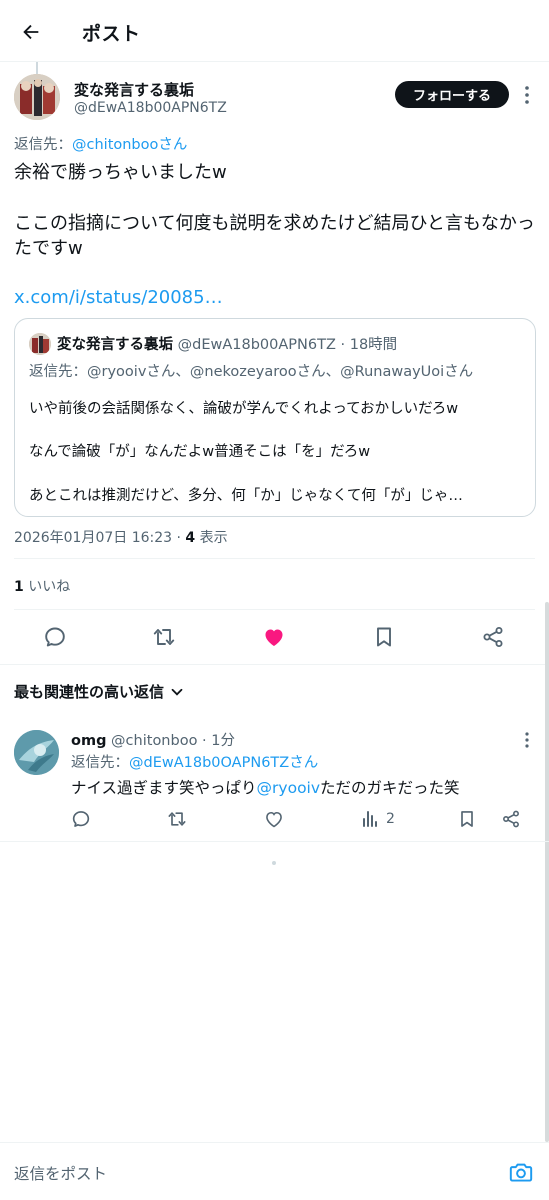 The image size is (549, 1200). Describe the element at coordinates (378, 819) in the screenshot. I see `reply-views-button: 2` at that location.